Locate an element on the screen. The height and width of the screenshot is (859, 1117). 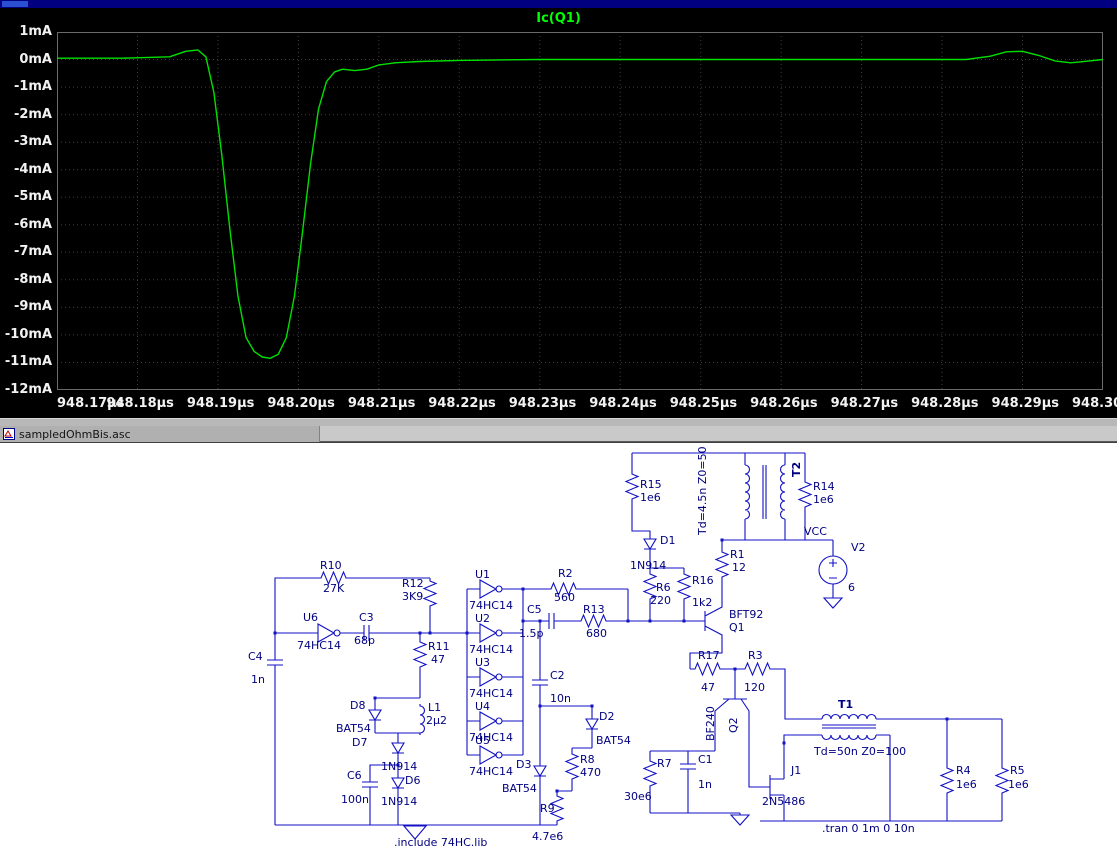
schematic-titlebar: sampledOhmBis.asc is located at coordinates (558, 434).